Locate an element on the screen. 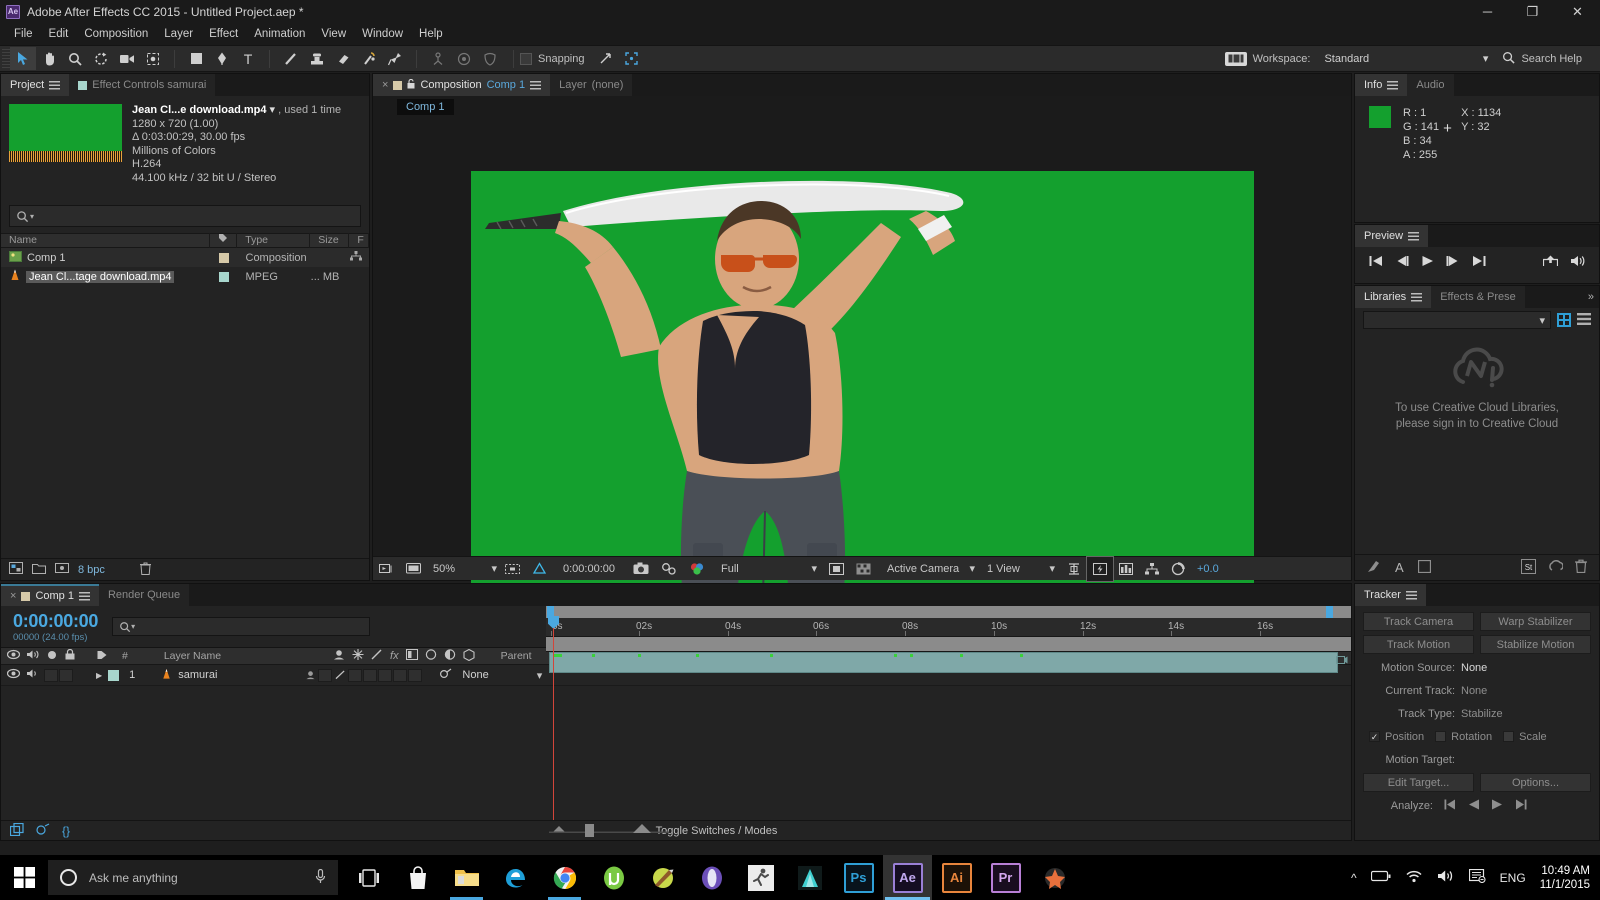  layer-parent-value: None is located at coordinates (475, 675).